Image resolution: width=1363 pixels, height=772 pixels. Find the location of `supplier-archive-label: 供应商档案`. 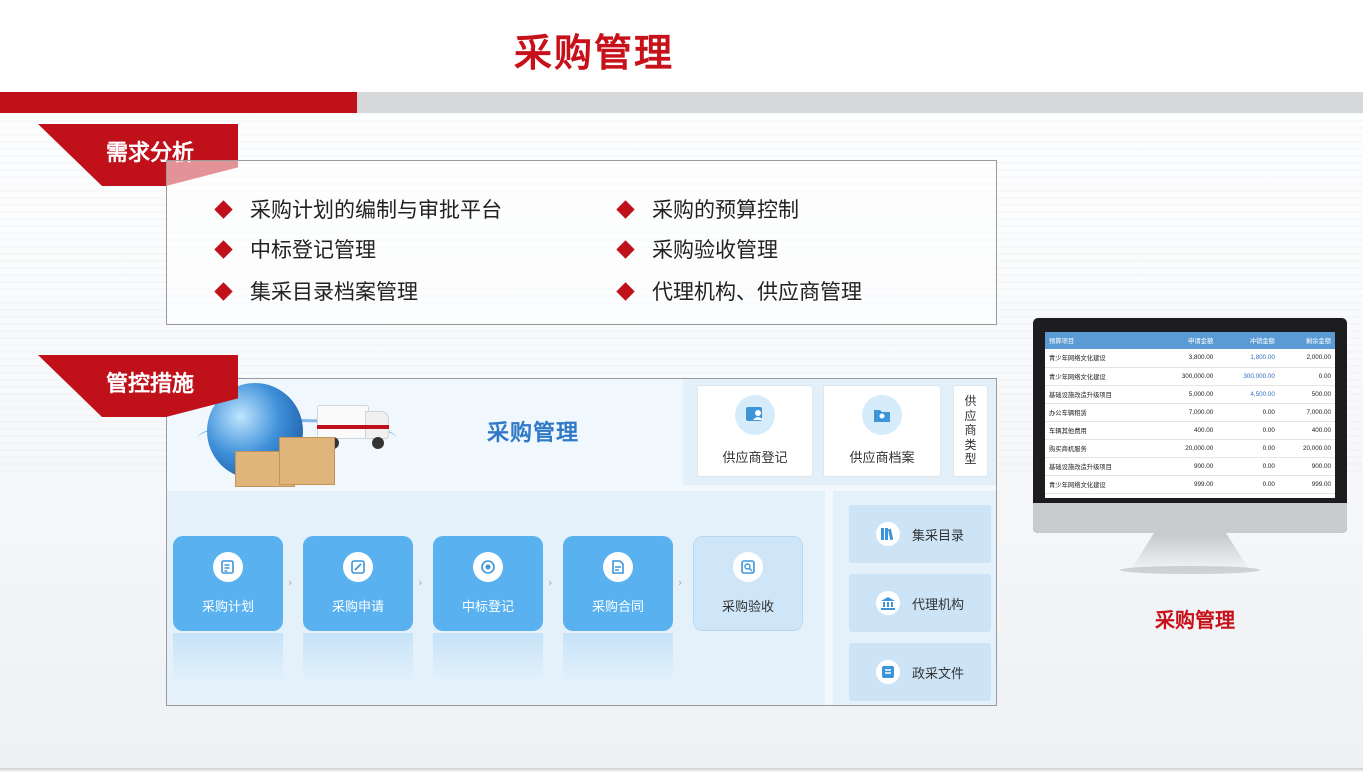

supplier-archive-label: 供应商档案 is located at coordinates (882, 458).